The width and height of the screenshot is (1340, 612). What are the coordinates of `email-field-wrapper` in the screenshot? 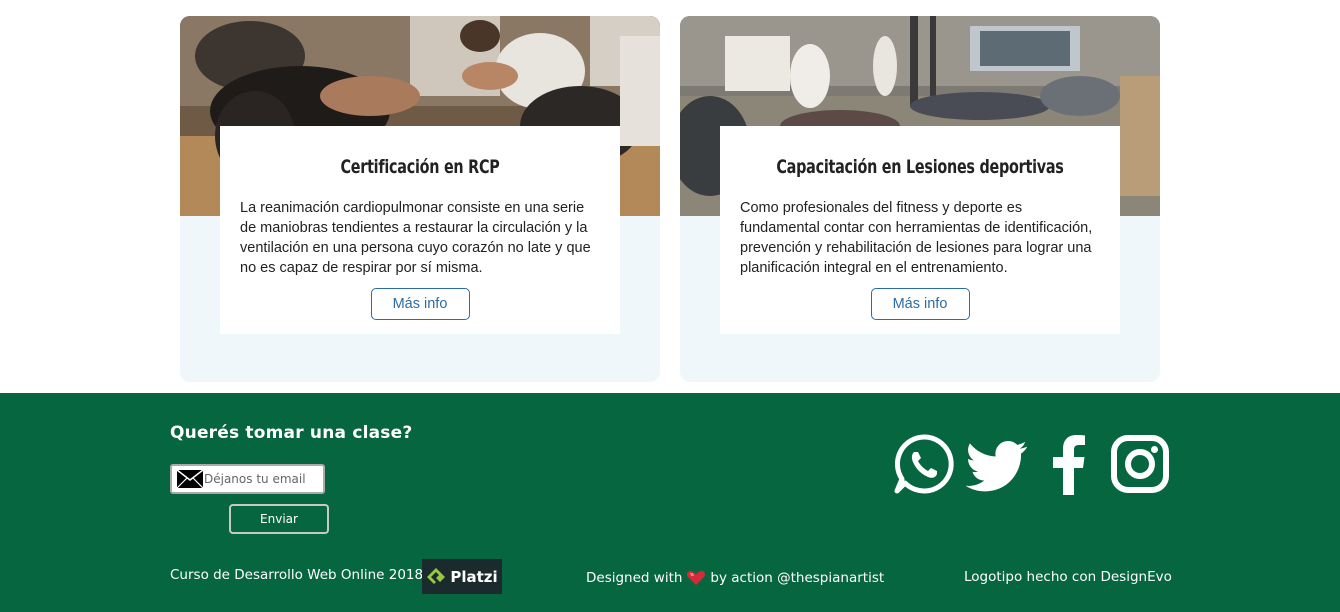 It's located at (247, 479).